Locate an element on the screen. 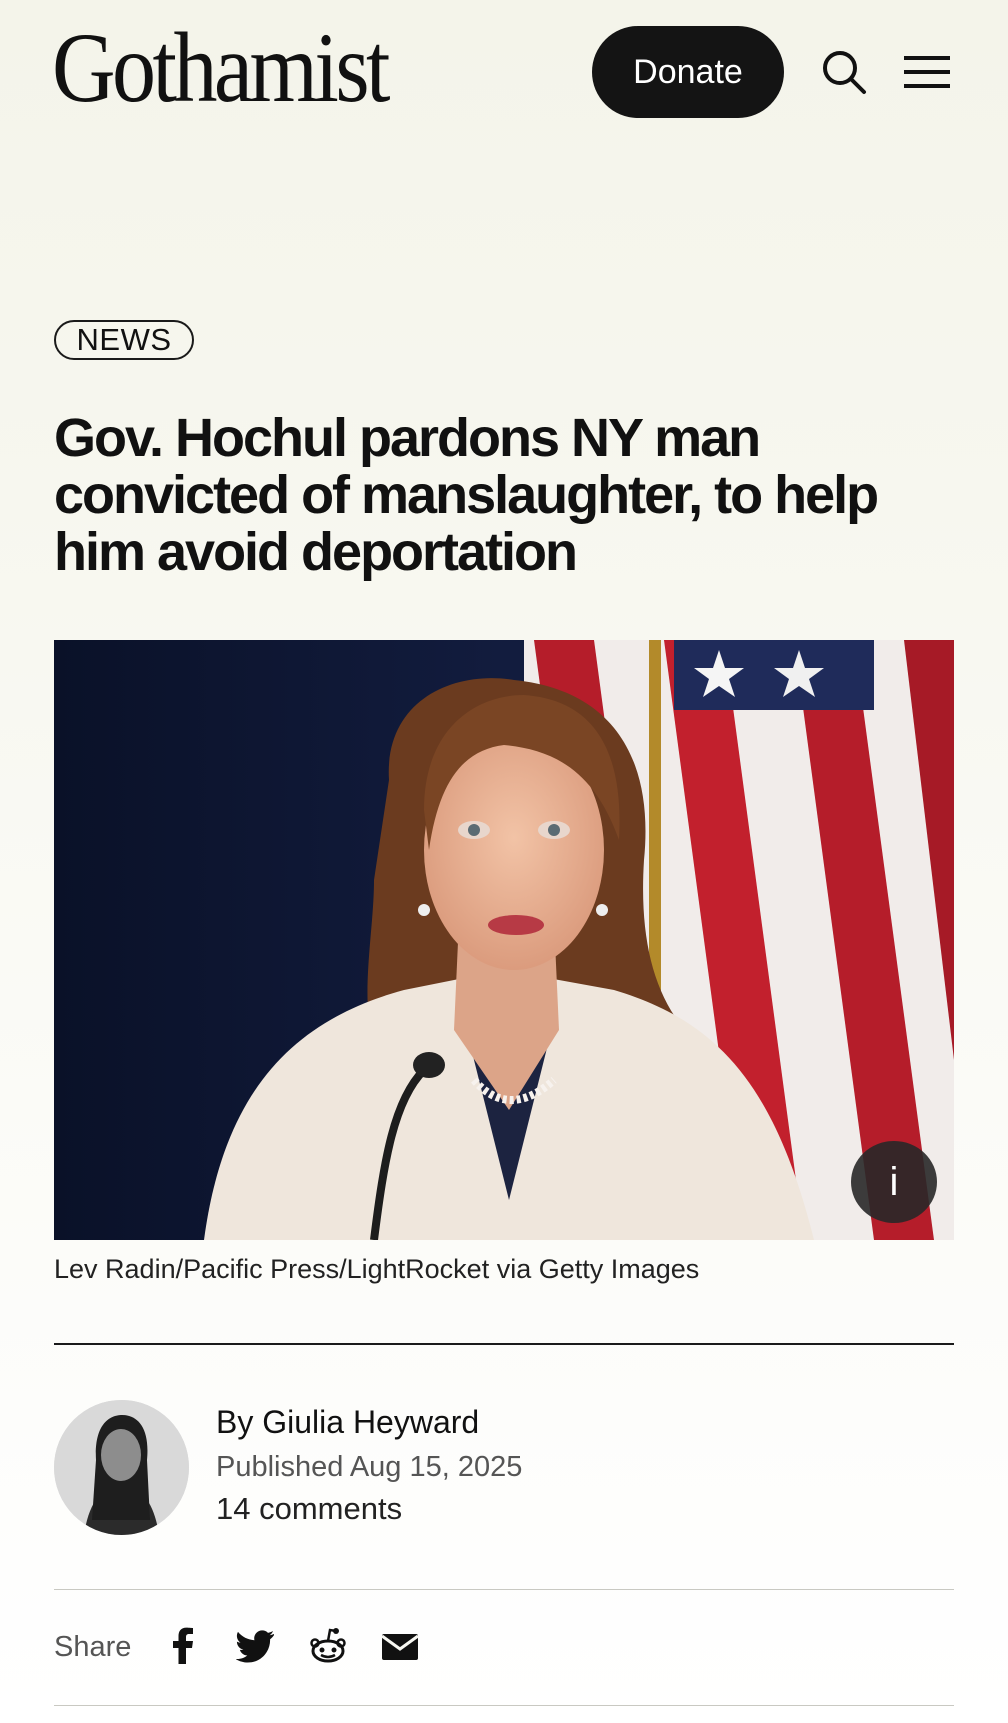 The image size is (1008, 1723). donate-button: Donate is located at coordinates (688, 72).